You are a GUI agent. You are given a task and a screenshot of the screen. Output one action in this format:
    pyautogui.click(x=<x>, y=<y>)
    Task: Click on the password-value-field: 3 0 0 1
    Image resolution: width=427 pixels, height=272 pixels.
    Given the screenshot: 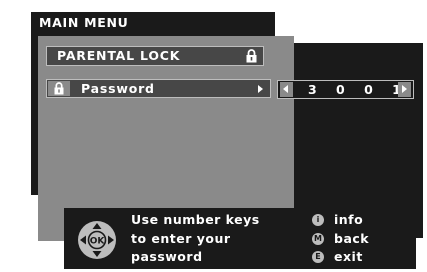 What is the action you would take?
    pyautogui.click(x=345, y=89)
    